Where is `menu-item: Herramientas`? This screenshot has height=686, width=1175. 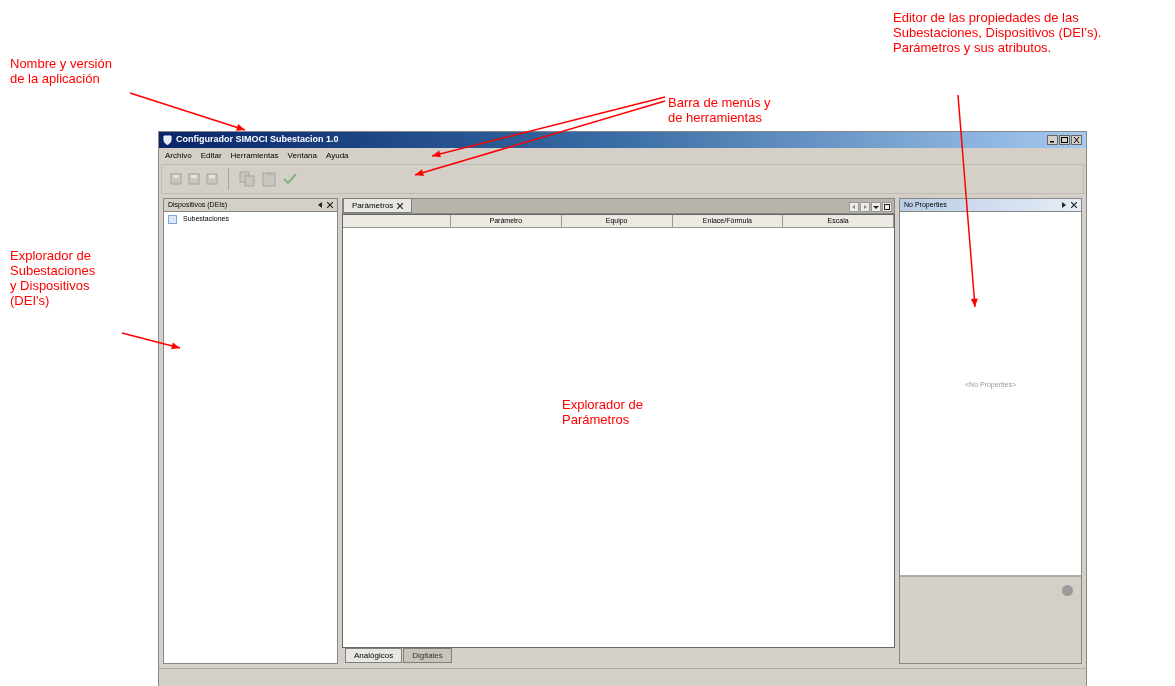 menu-item: Herramientas is located at coordinates (254, 156).